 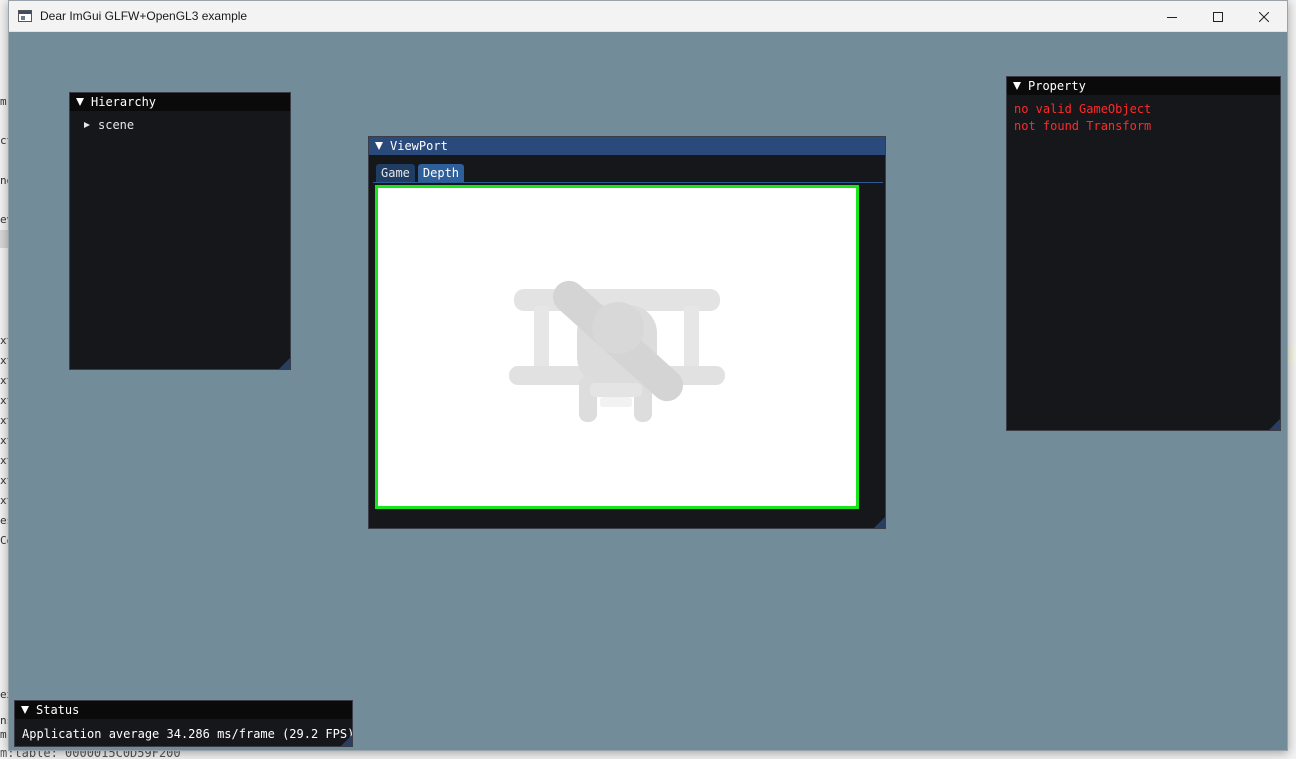 What do you see at coordinates (1083, 126) in the screenshot?
I see `error-message: not found Transform` at bounding box center [1083, 126].